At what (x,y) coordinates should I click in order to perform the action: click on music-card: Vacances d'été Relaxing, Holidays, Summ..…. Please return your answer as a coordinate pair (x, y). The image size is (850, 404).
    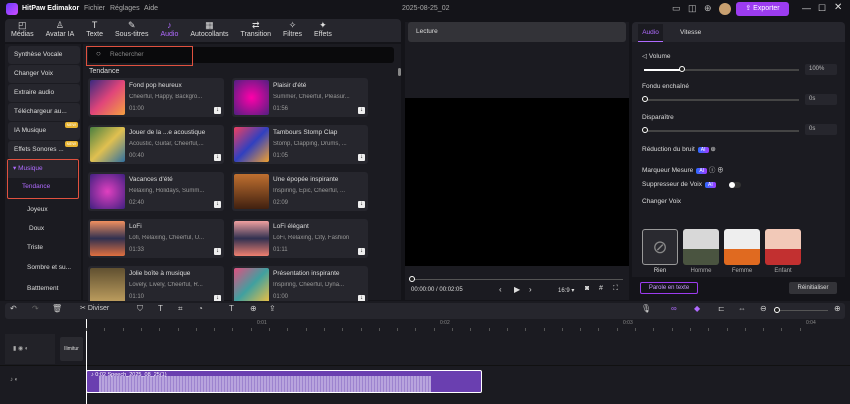
    Looking at the image, I should click on (156, 191).